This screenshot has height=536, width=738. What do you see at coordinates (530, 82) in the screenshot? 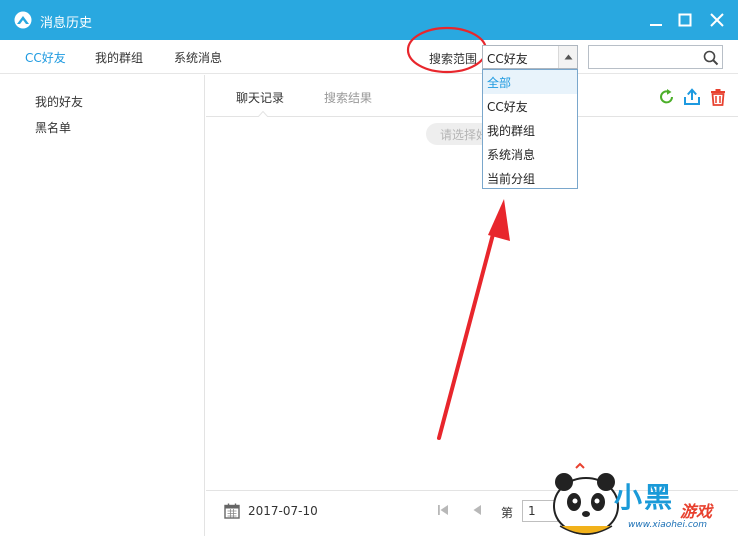
I see `dropdown-option-all: 全部` at bounding box center [530, 82].